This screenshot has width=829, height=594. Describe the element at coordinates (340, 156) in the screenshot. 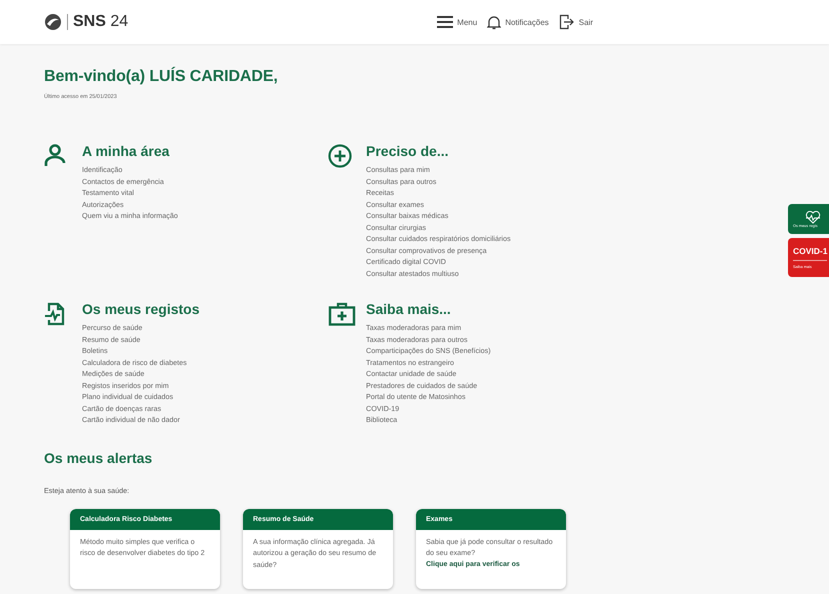

I see `plus-circle-icon` at that location.